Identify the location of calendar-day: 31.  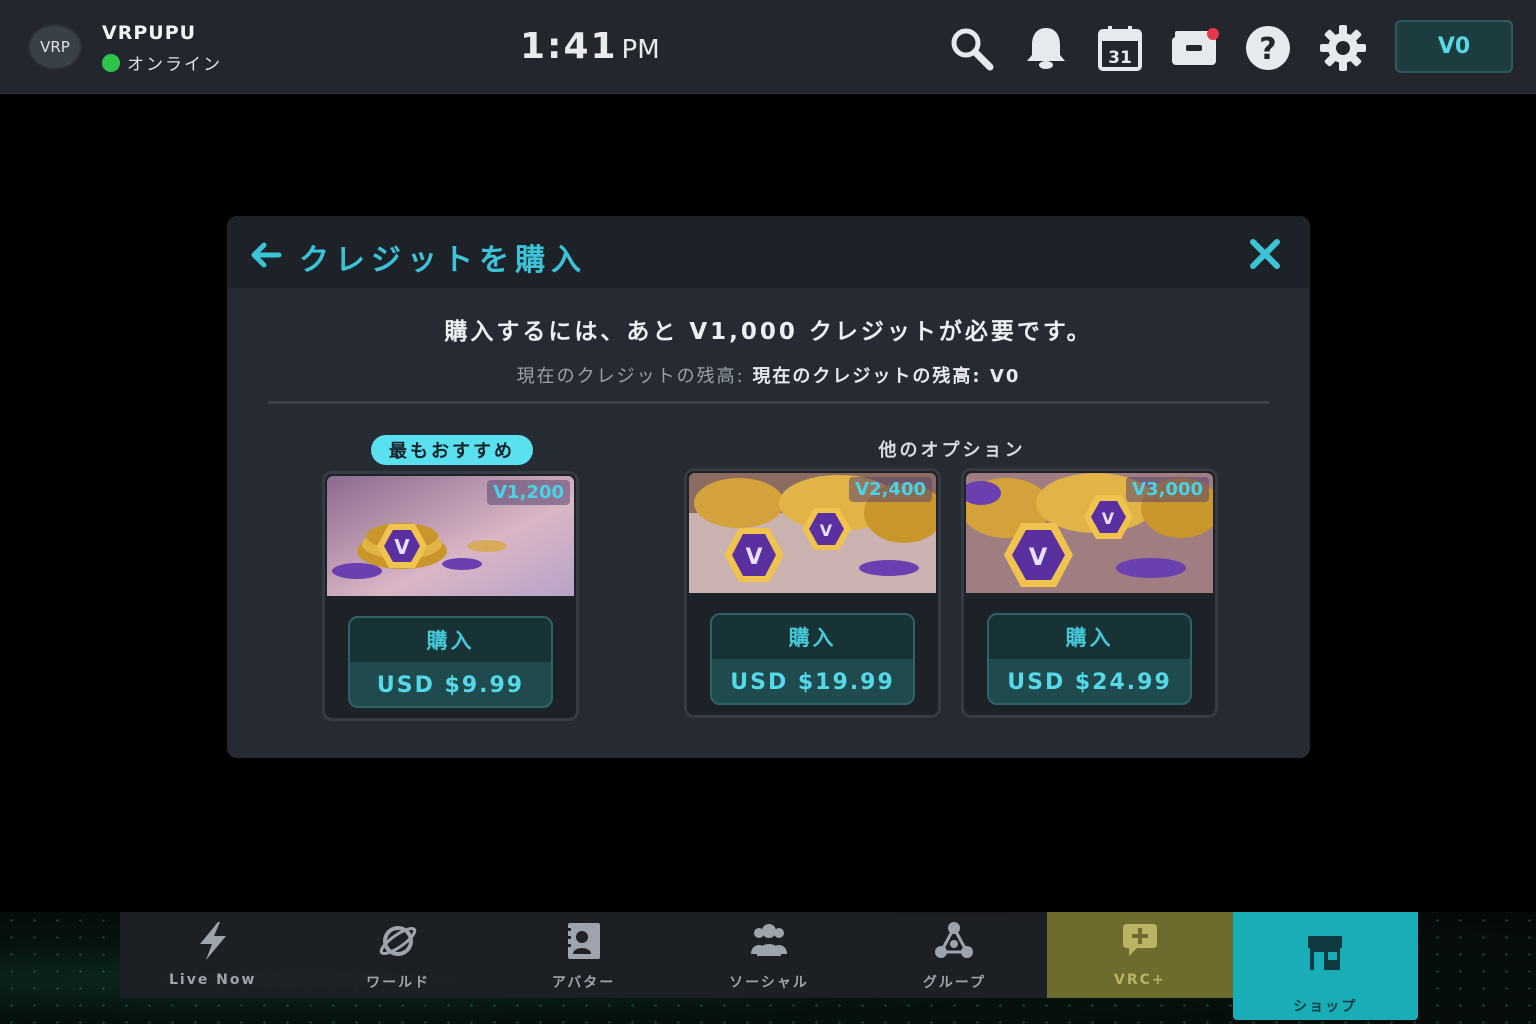
(1120, 58).